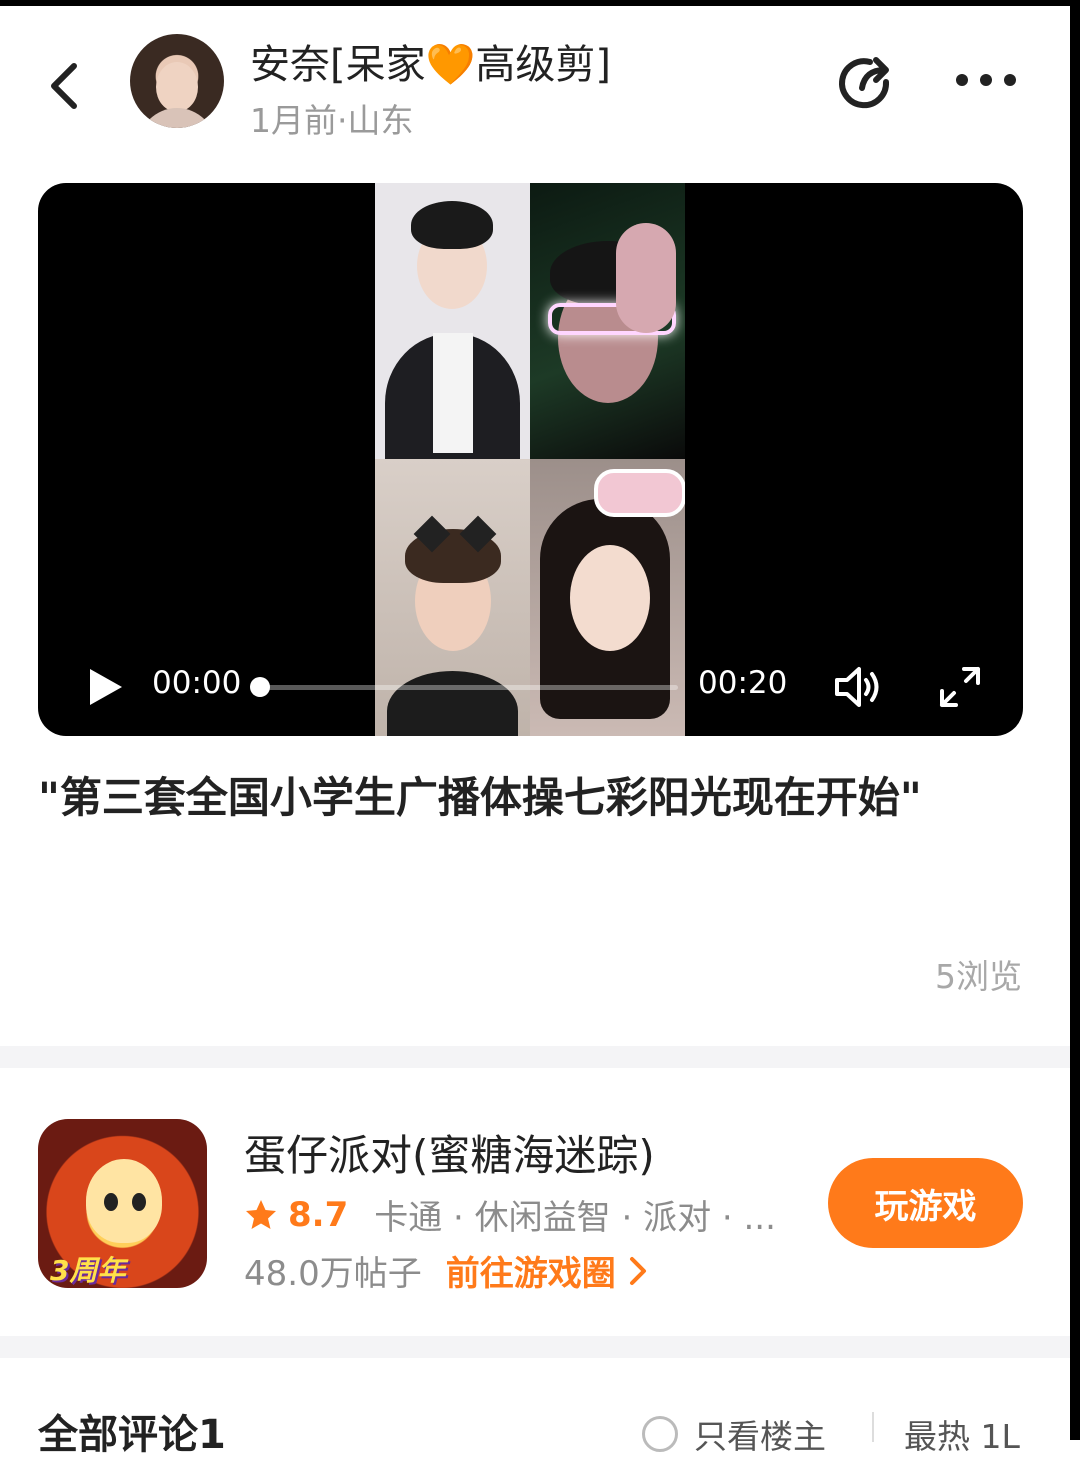 The height and width of the screenshot is (1460, 1080). What do you see at coordinates (260, 687) in the screenshot?
I see `progress-knob` at bounding box center [260, 687].